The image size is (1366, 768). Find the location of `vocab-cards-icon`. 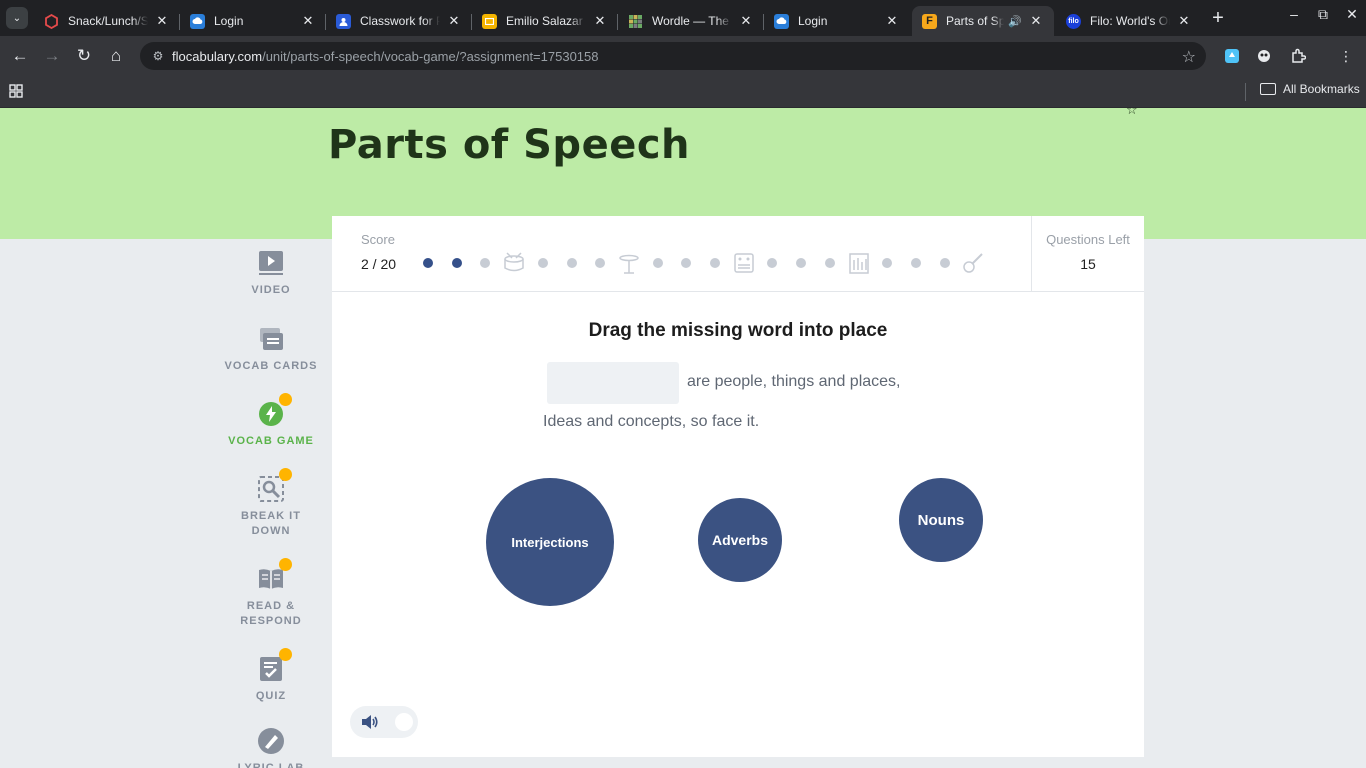

vocab-cards-icon is located at coordinates (271, 339).